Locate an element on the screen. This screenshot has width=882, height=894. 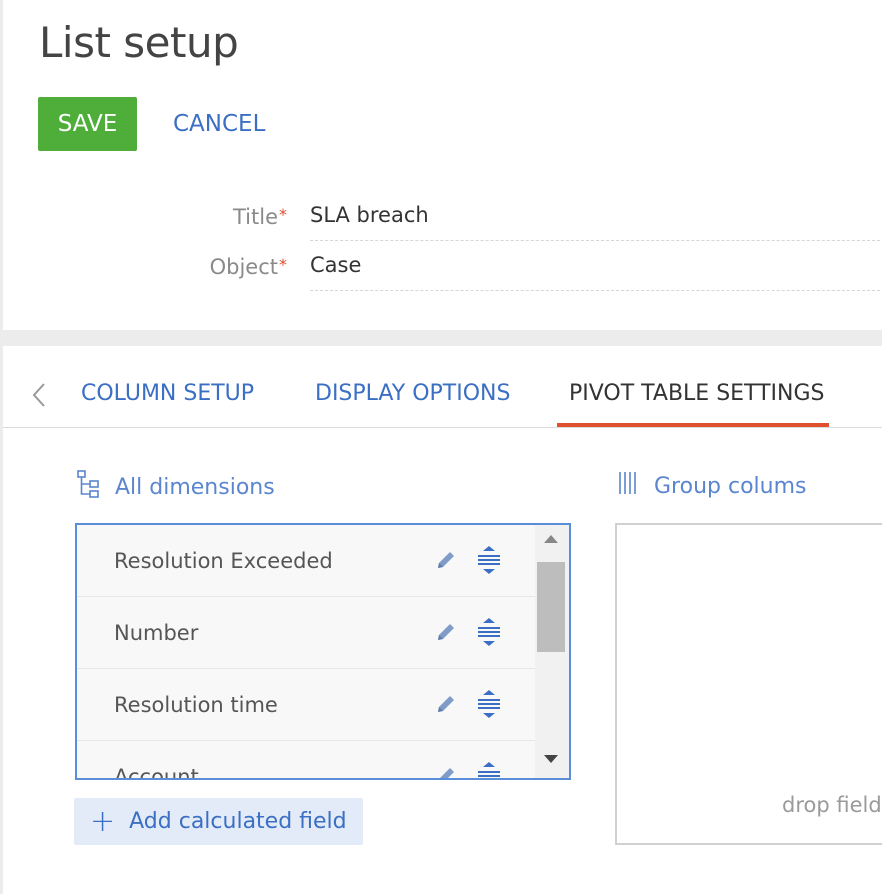
chevron-left-icon is located at coordinates (41, 394).